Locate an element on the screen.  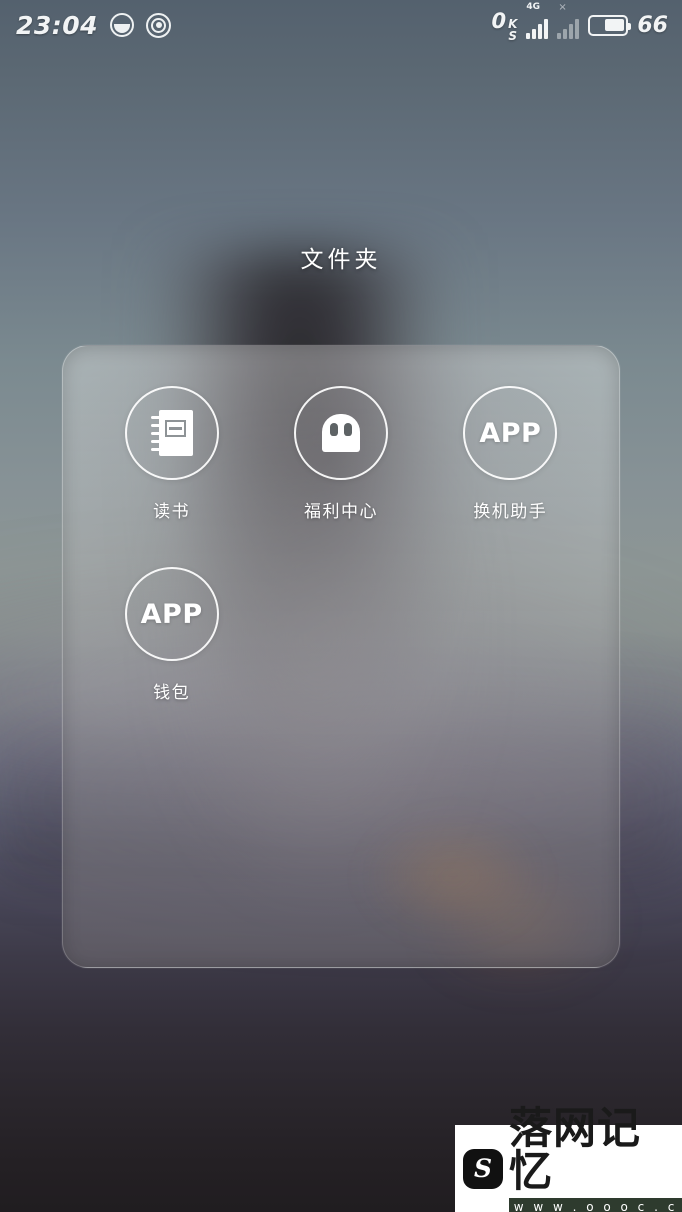
app-label-phone-transfer: 换机助手 is located at coordinates (510, 512).